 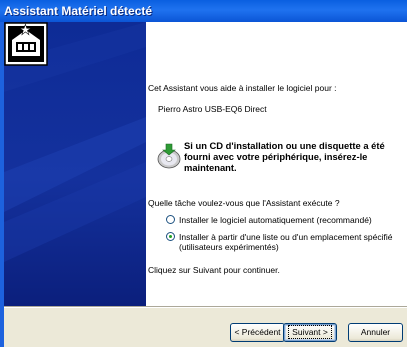 I want to click on device-name: Pierro Astro USB-EQ6 Direct, so click(x=212, y=109).